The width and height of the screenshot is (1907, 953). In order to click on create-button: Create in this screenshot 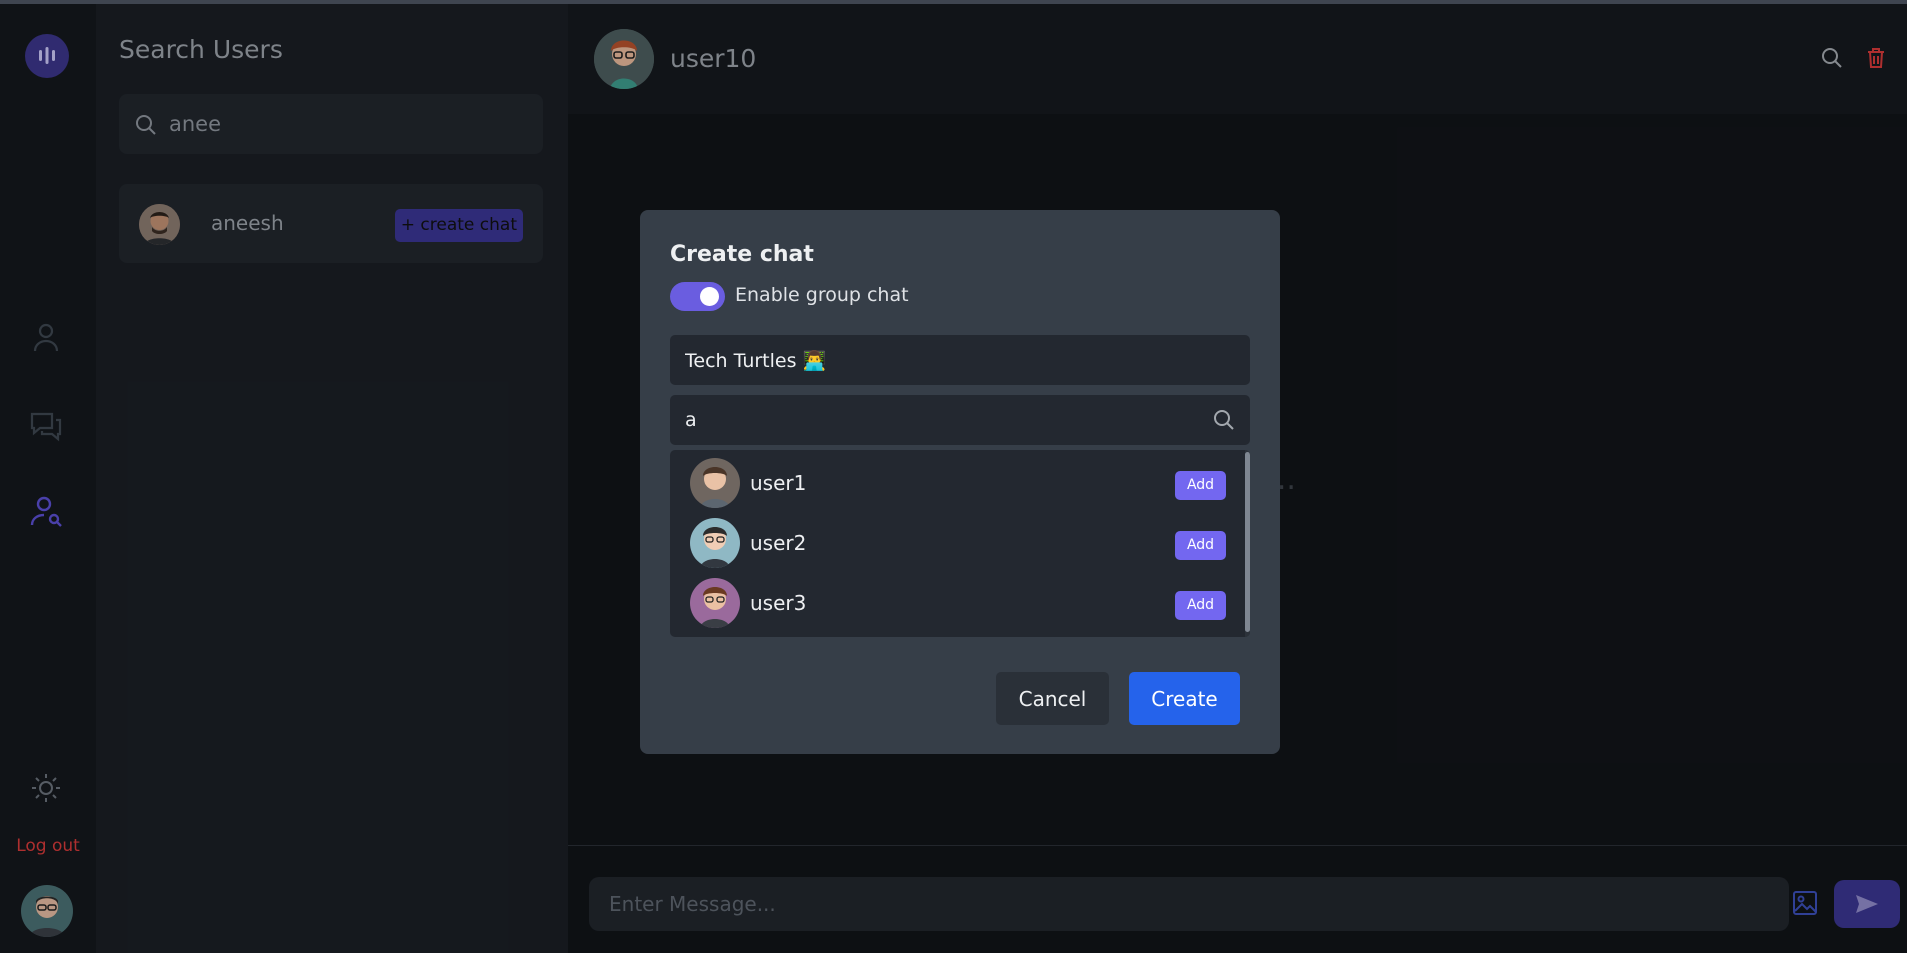, I will do `click(1184, 698)`.